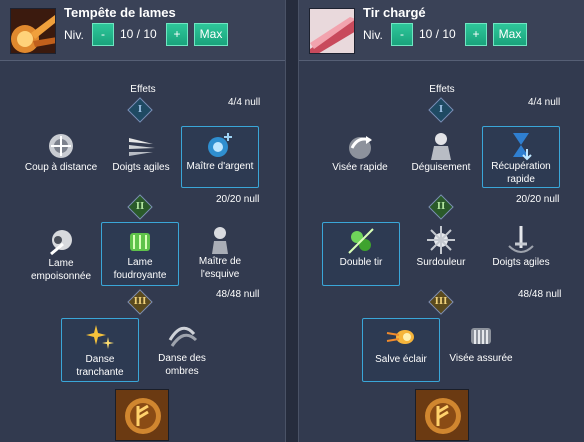  I want to click on poison-blade-icon, so click(61, 243).